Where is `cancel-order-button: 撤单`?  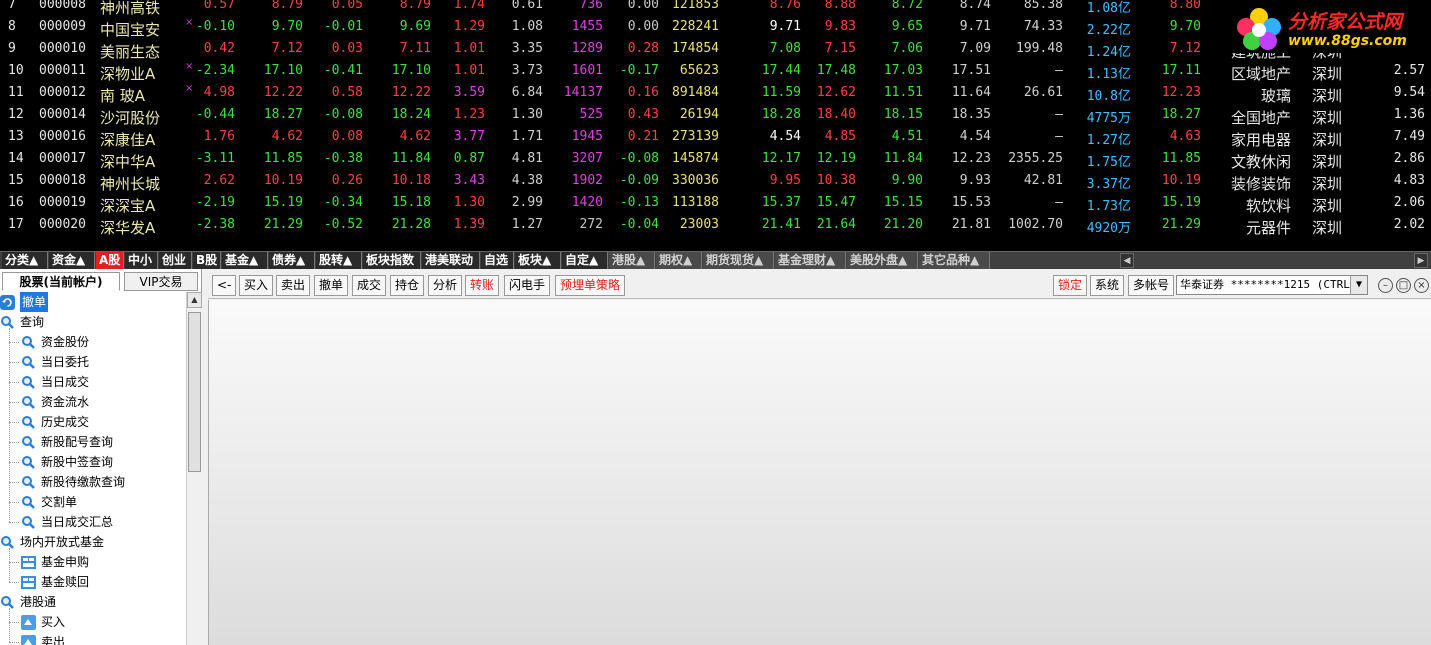 cancel-order-button: 撤单 is located at coordinates (331, 285).